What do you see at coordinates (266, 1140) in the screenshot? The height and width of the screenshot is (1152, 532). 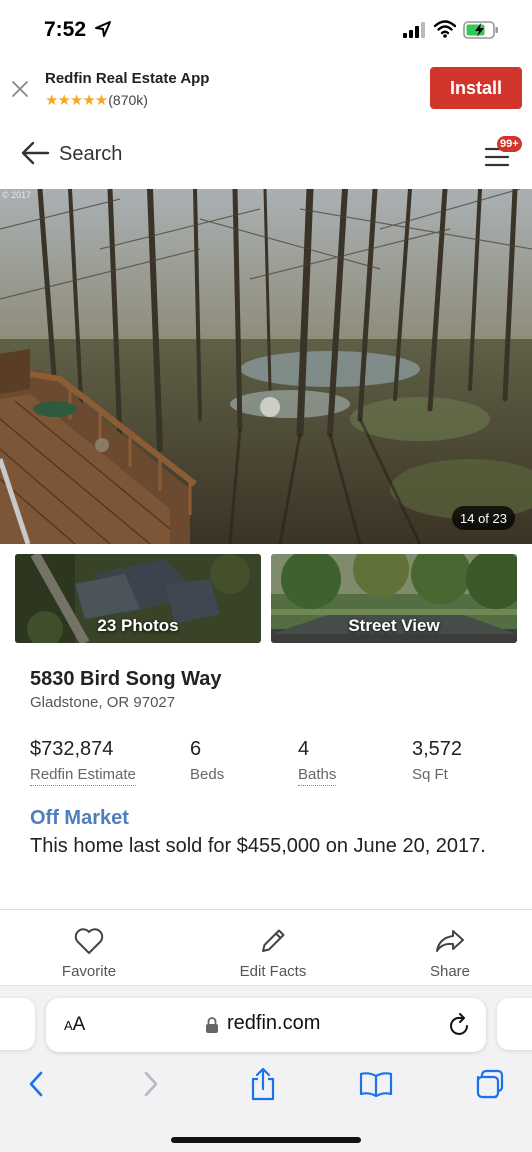 I see `home-indicator` at bounding box center [266, 1140].